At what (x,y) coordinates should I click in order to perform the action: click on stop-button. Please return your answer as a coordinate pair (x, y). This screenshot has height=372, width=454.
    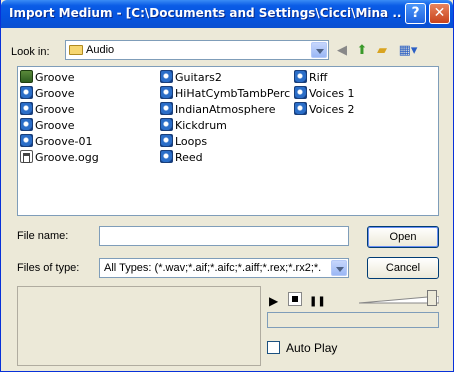
    Looking at the image, I should click on (295, 299).